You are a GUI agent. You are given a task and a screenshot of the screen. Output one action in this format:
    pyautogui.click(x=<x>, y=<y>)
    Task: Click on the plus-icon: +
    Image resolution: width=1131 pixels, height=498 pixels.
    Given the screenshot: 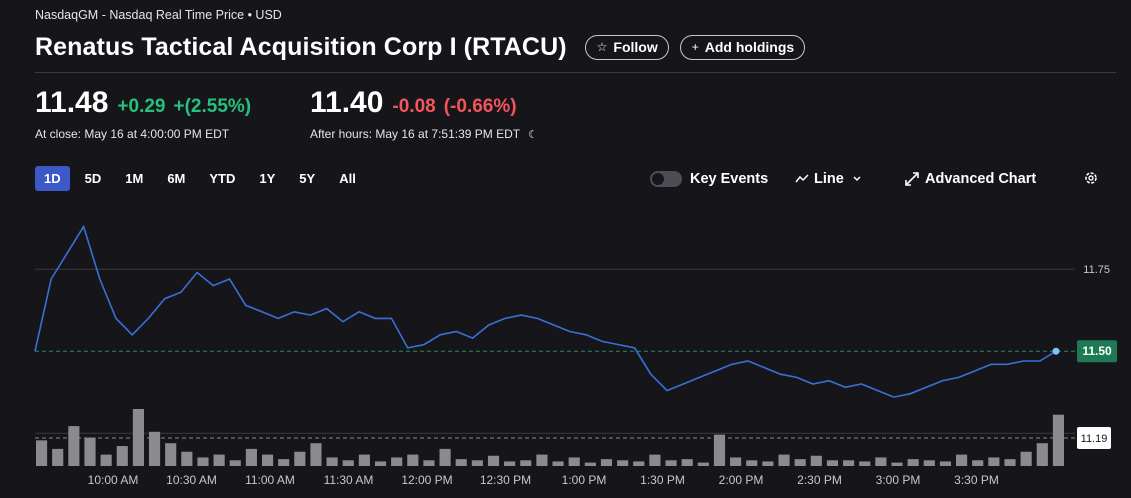 What is the action you would take?
    pyautogui.click(x=695, y=47)
    